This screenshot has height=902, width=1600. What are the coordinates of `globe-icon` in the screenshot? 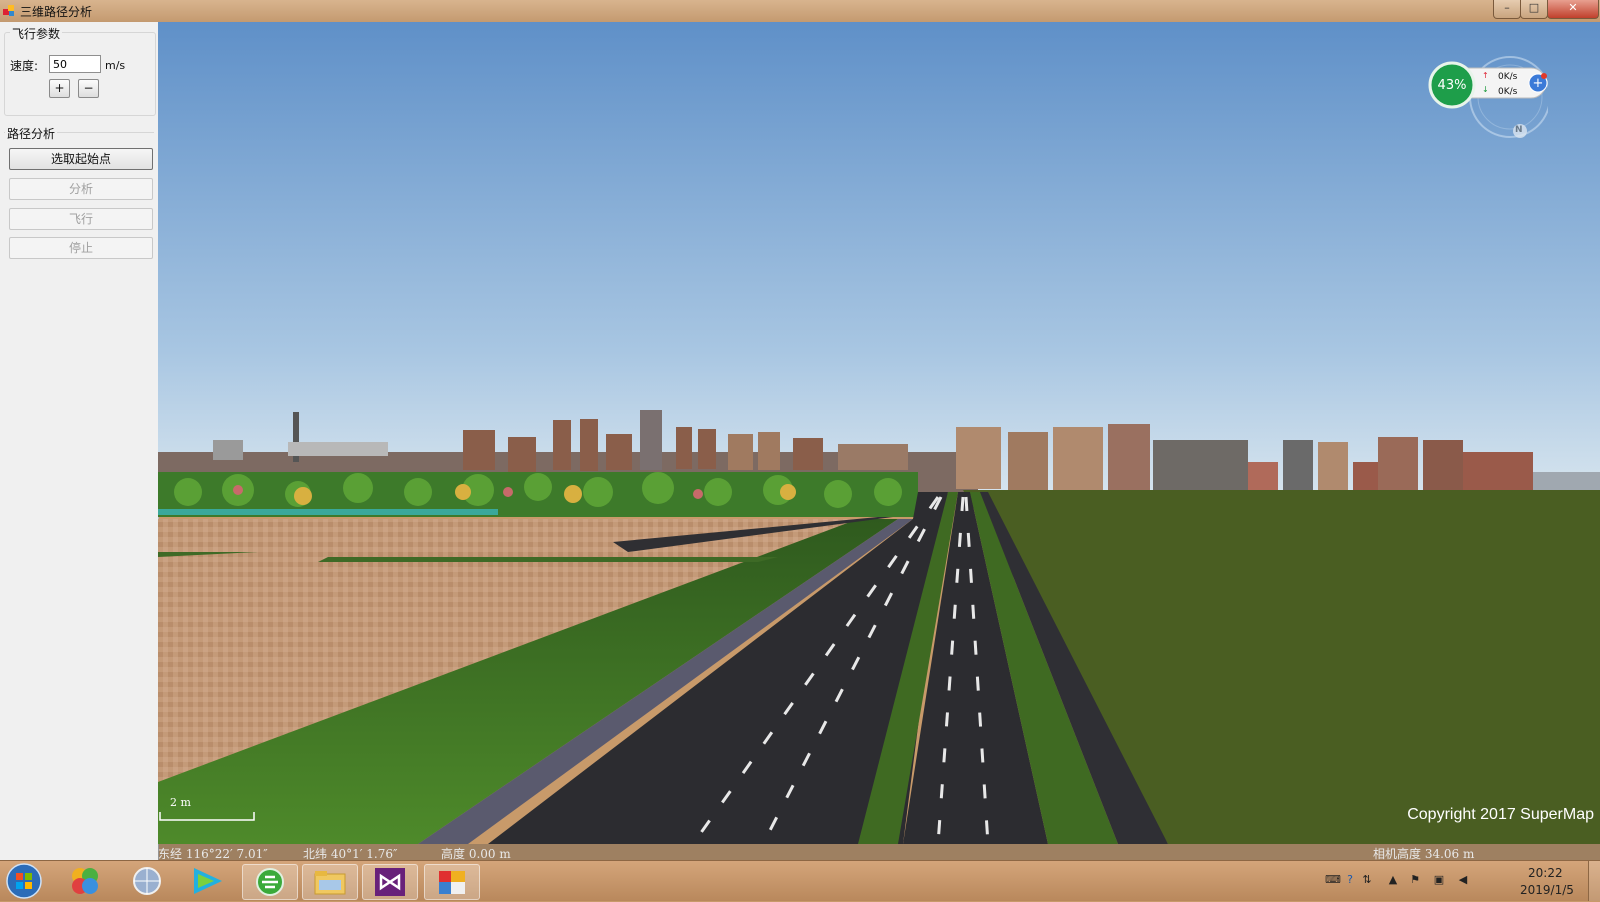 It's located at (147, 881).